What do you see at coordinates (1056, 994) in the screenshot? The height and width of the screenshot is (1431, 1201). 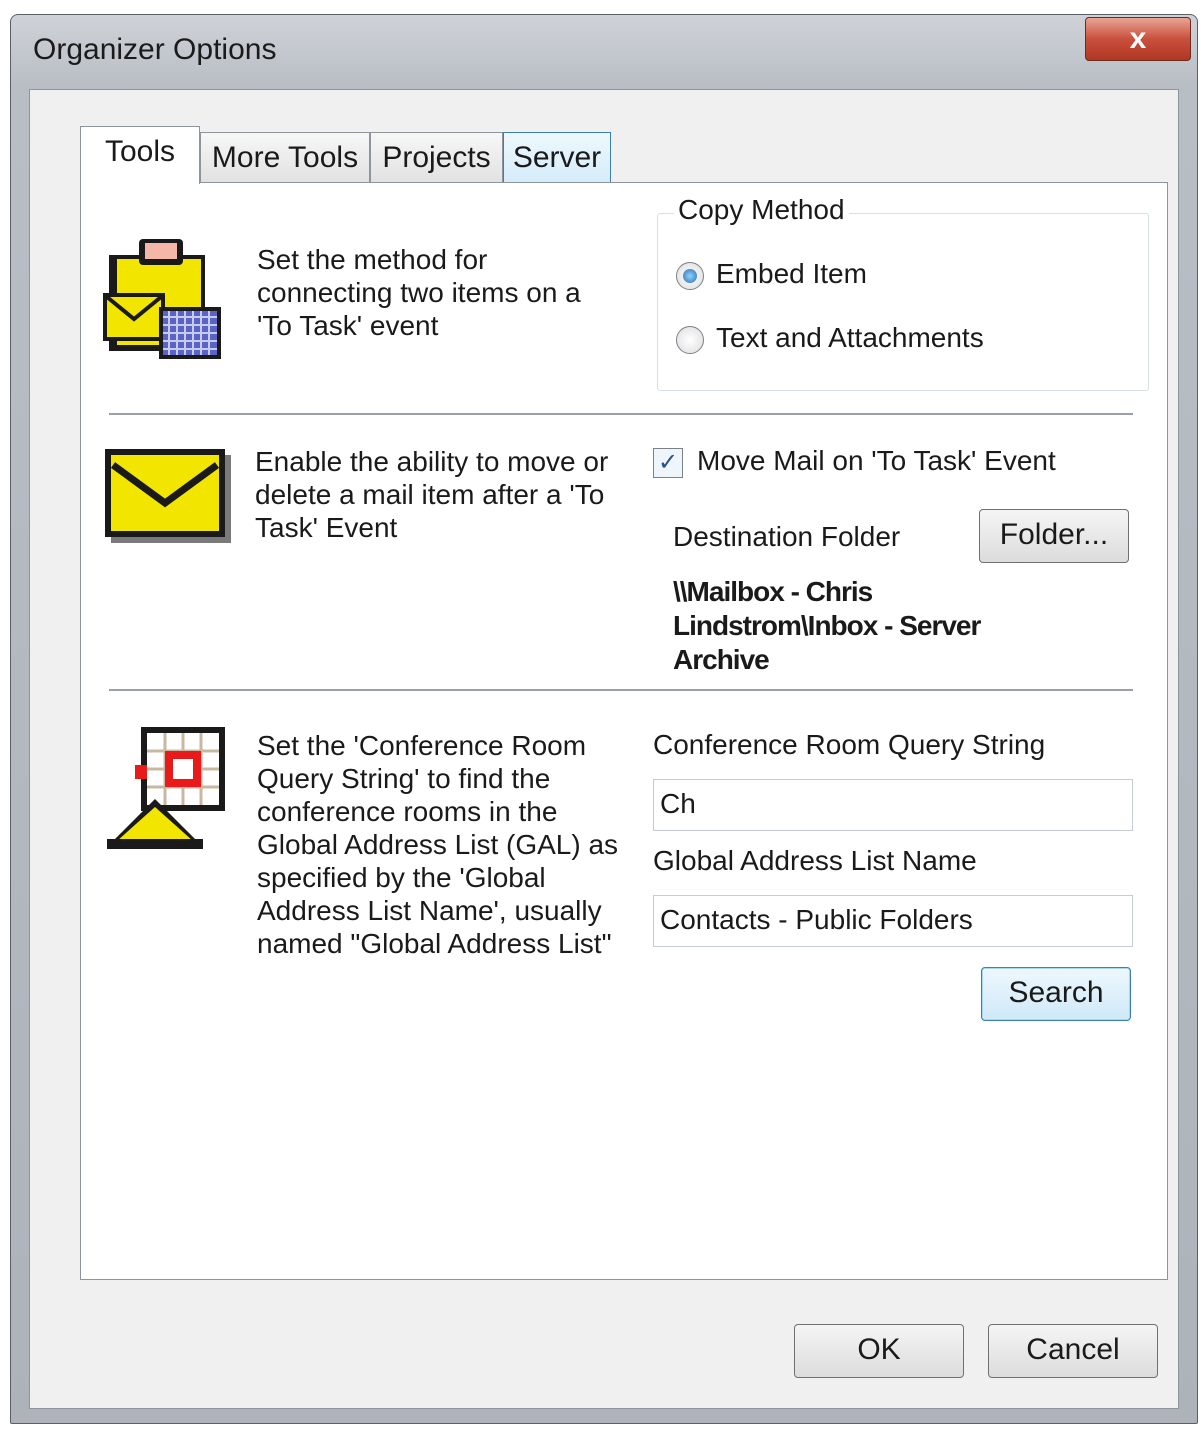 I see `search-button: Search` at bounding box center [1056, 994].